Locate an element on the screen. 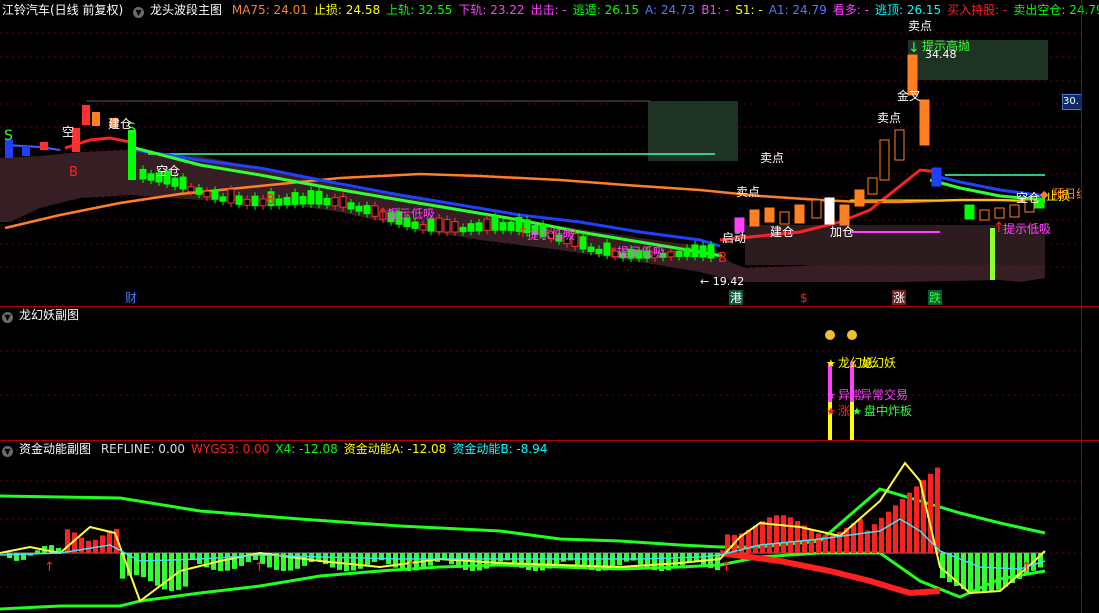 The width and height of the screenshot is (1099, 613). low-price-label: ← 19.42 is located at coordinates (722, 281).